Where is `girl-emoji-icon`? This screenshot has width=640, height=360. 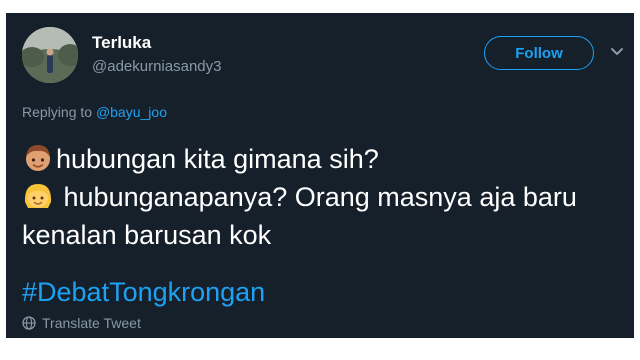
girl-emoji-icon is located at coordinates (38, 196).